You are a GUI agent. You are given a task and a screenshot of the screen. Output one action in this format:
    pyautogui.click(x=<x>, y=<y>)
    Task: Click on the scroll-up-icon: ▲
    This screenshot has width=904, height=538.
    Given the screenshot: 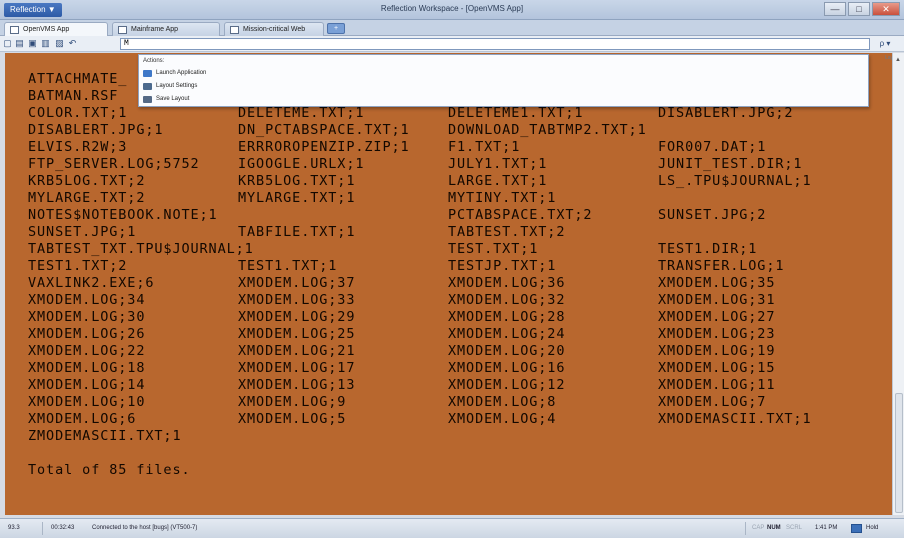 What is the action you would take?
    pyautogui.click(x=898, y=60)
    